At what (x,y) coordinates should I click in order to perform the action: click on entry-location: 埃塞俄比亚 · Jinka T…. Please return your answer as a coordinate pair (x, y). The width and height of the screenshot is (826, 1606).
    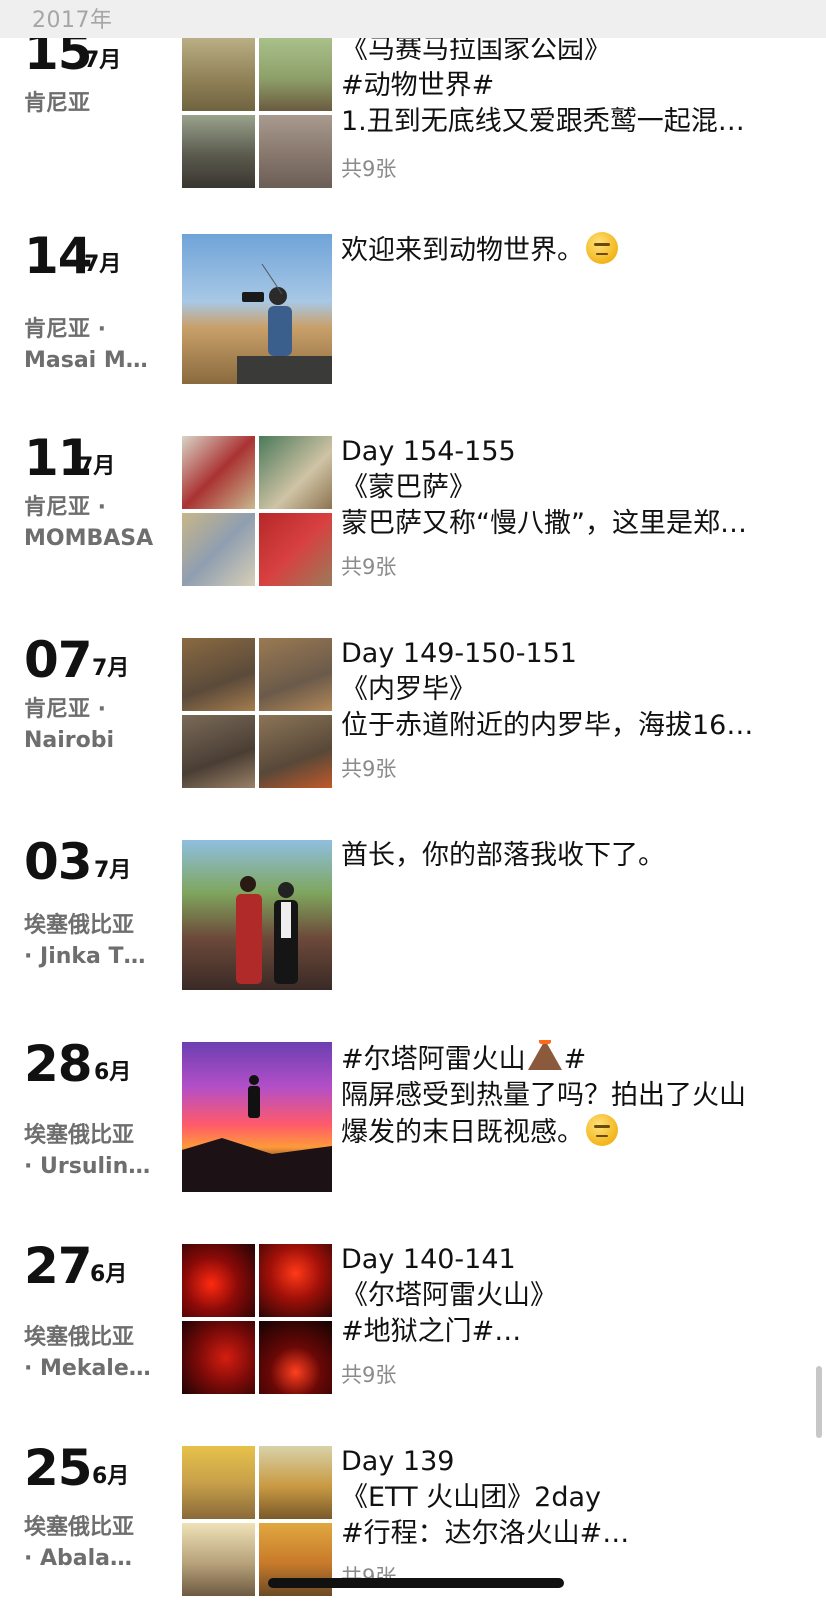
    Looking at the image, I should click on (85, 941).